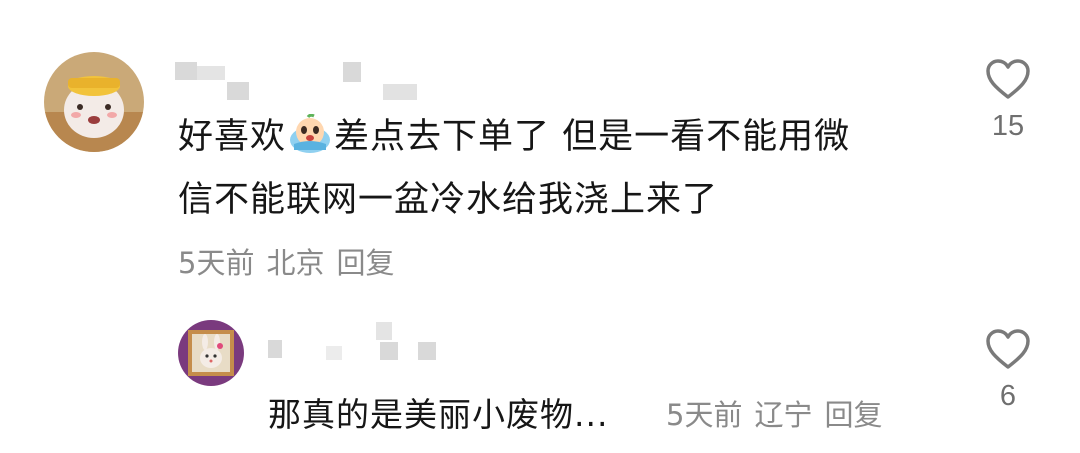 This screenshot has width=1080, height=453. I want to click on crying-face-emoji-icon, so click(310, 132).